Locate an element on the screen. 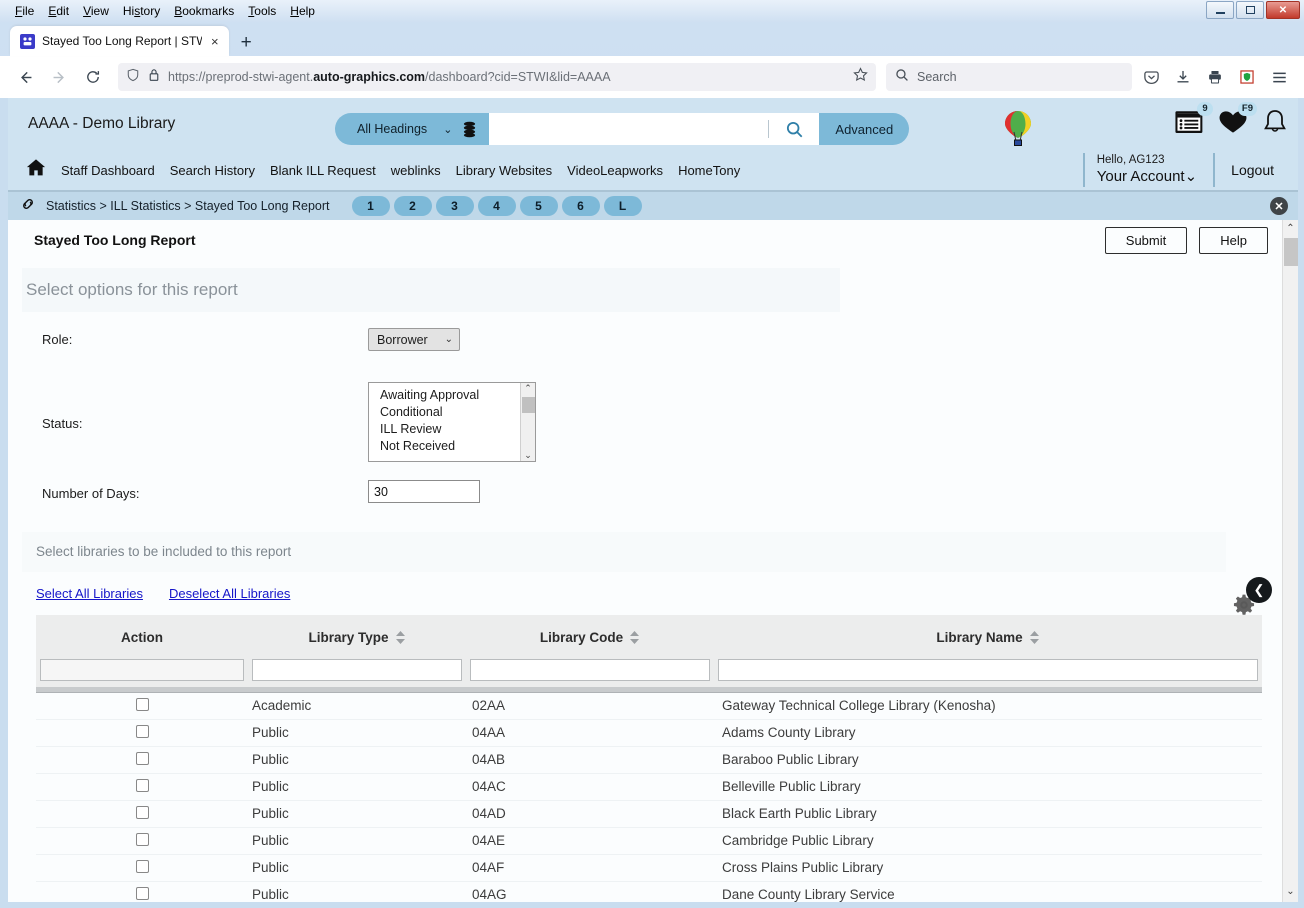  nav-blank-ill-request: Blank ILL Request is located at coordinates (323, 170).